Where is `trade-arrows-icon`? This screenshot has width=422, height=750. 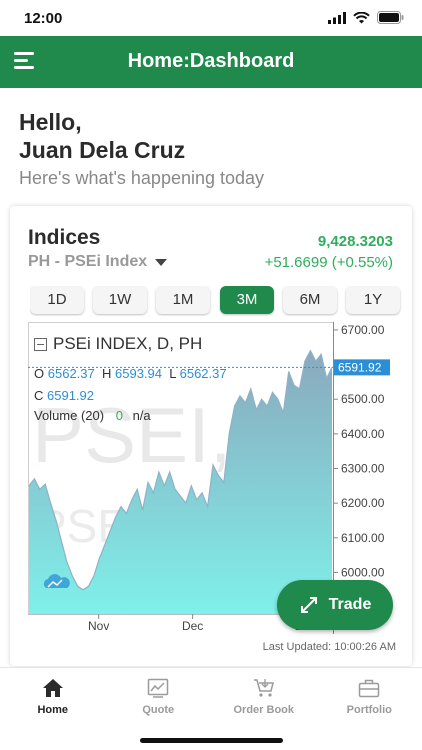
trade-arrows-icon is located at coordinates (308, 605).